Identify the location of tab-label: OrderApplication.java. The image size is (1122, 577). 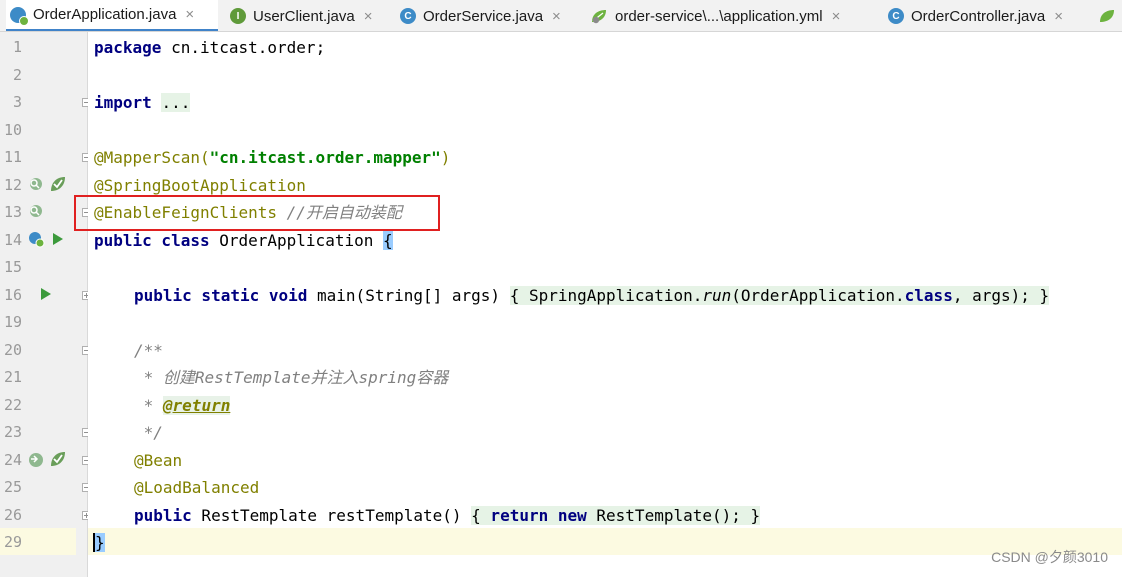
(105, 14).